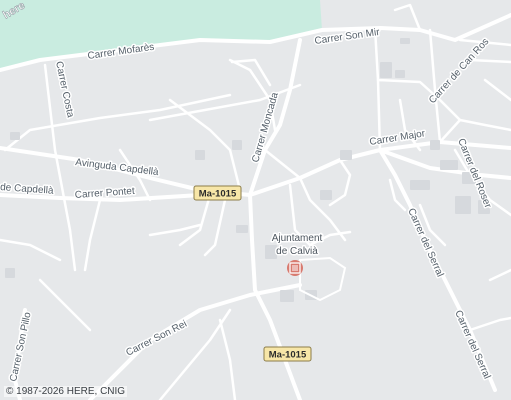  I want to click on here-logo-text: here, so click(13, 10).